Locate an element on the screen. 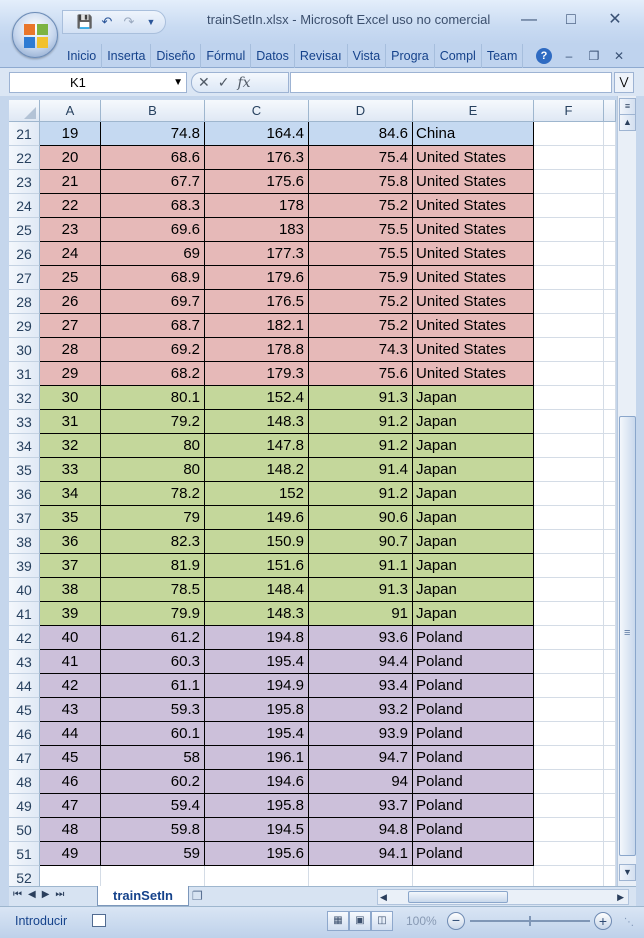 This screenshot has height=938, width=644. ribbon-close-button: ✕ is located at coordinates (619, 56).